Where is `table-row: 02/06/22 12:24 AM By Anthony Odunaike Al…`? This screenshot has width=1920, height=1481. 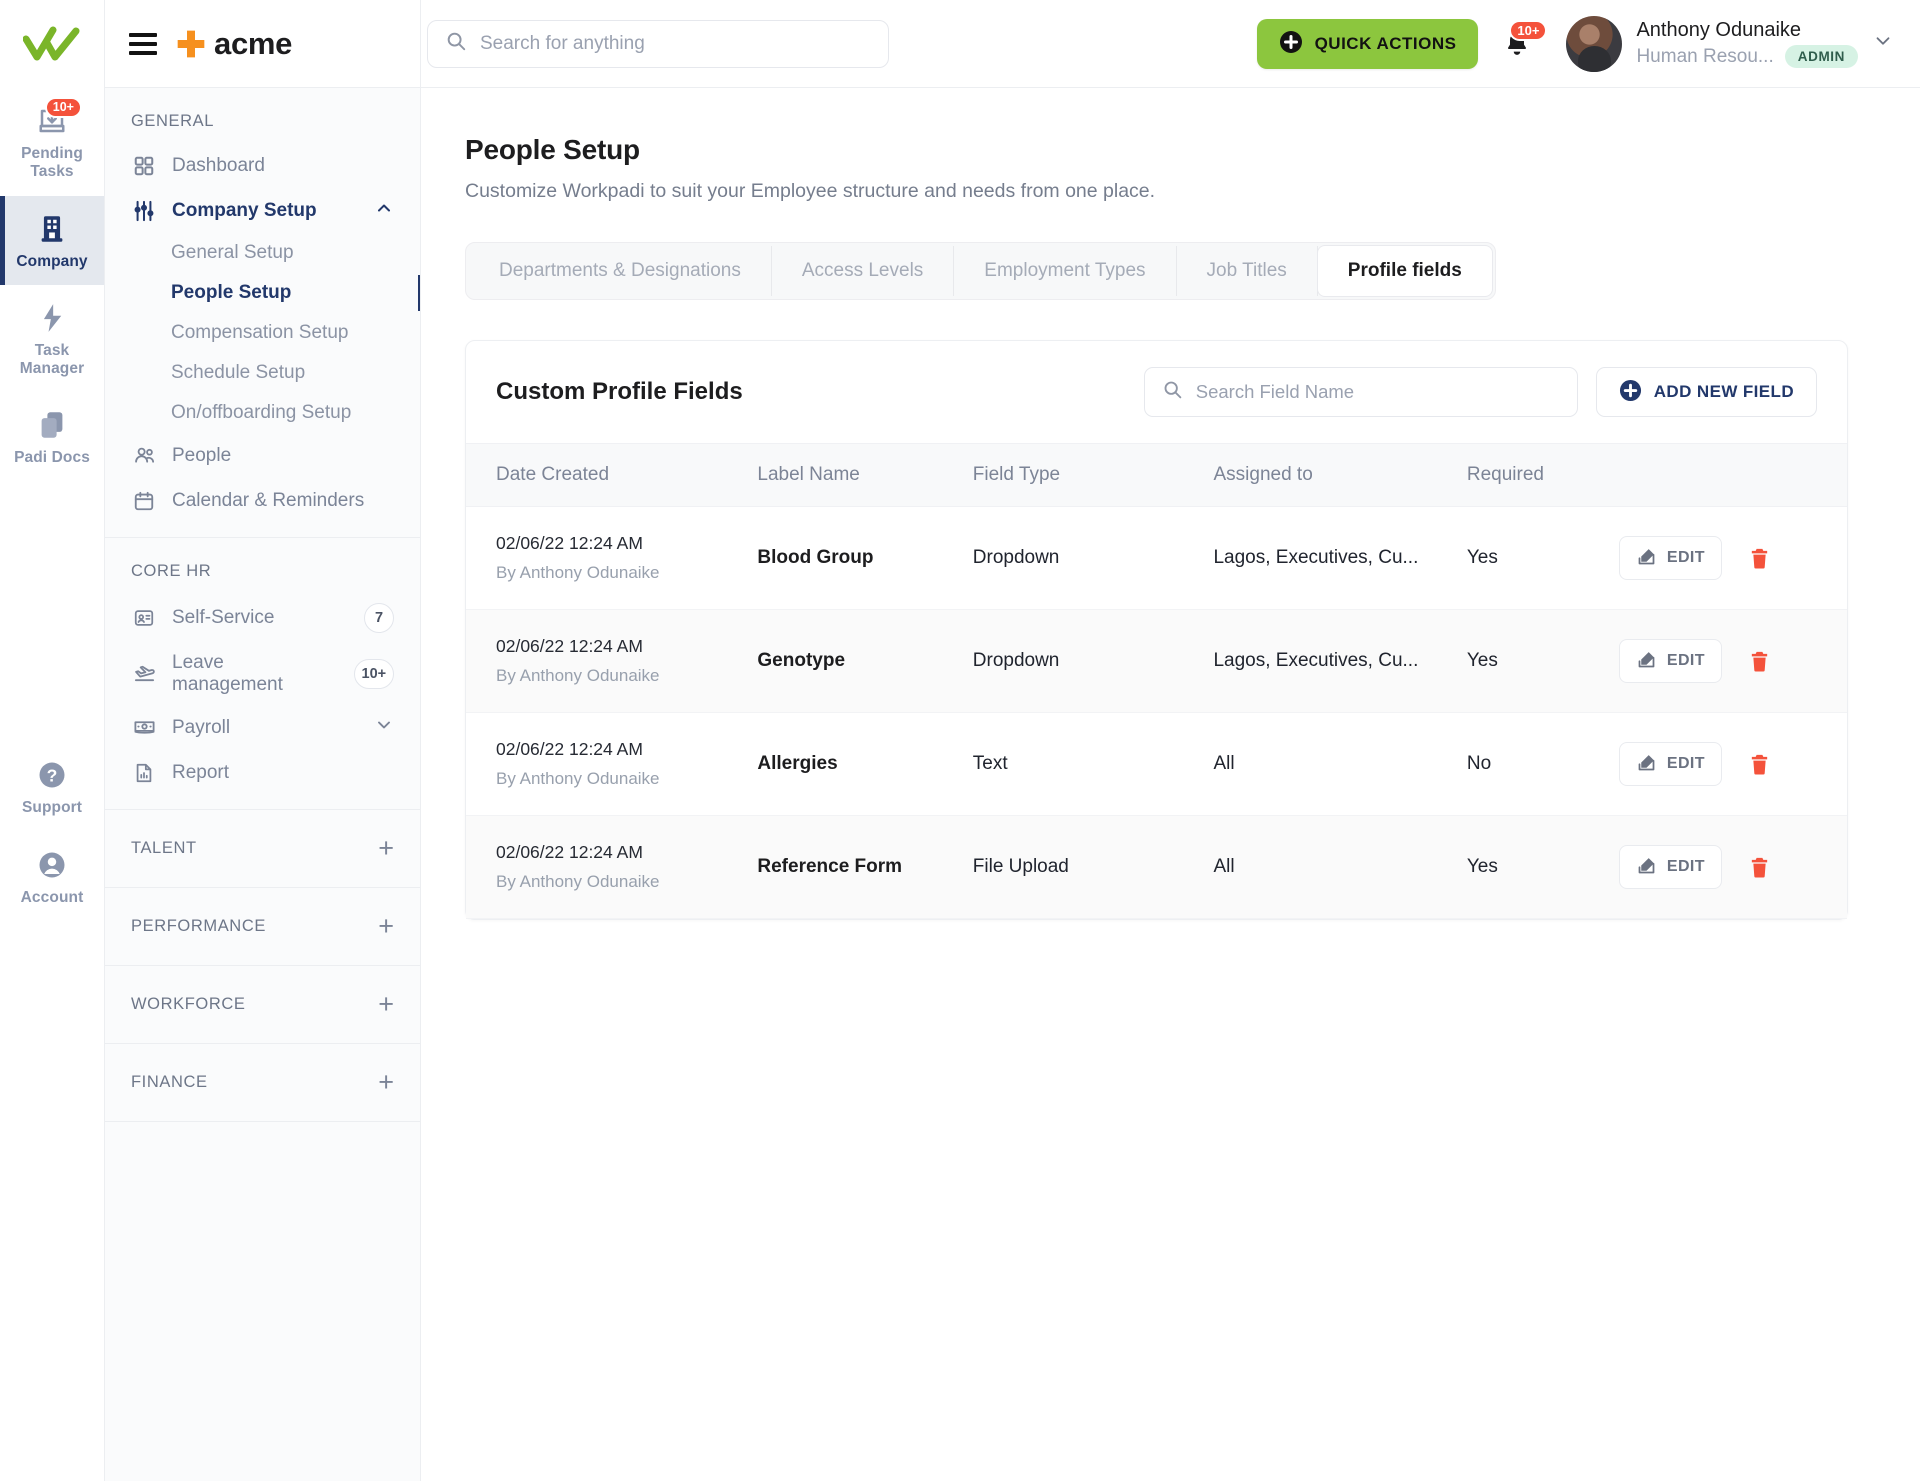 table-row: 02/06/22 12:24 AM By Anthony Odunaike Al… is located at coordinates (1156, 764).